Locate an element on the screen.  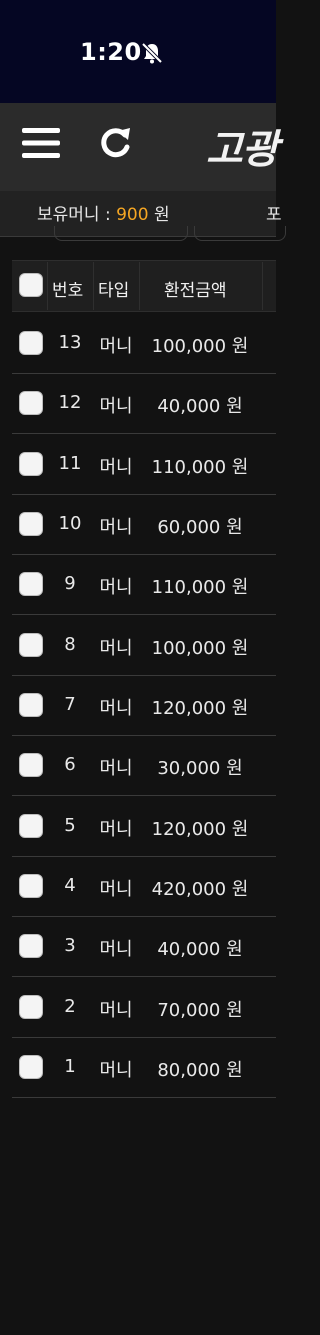
row-amount: 420,000 원 is located at coordinates (200, 889).